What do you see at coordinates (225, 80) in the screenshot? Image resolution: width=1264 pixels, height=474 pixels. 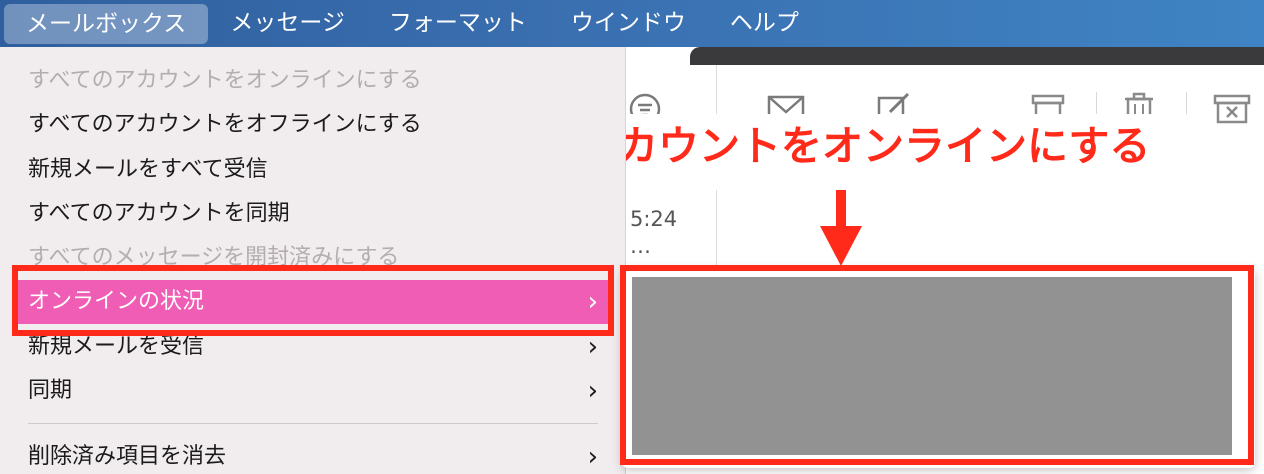 I see `menu-item-label: すべてのアカウントをオンラインにする` at bounding box center [225, 80].